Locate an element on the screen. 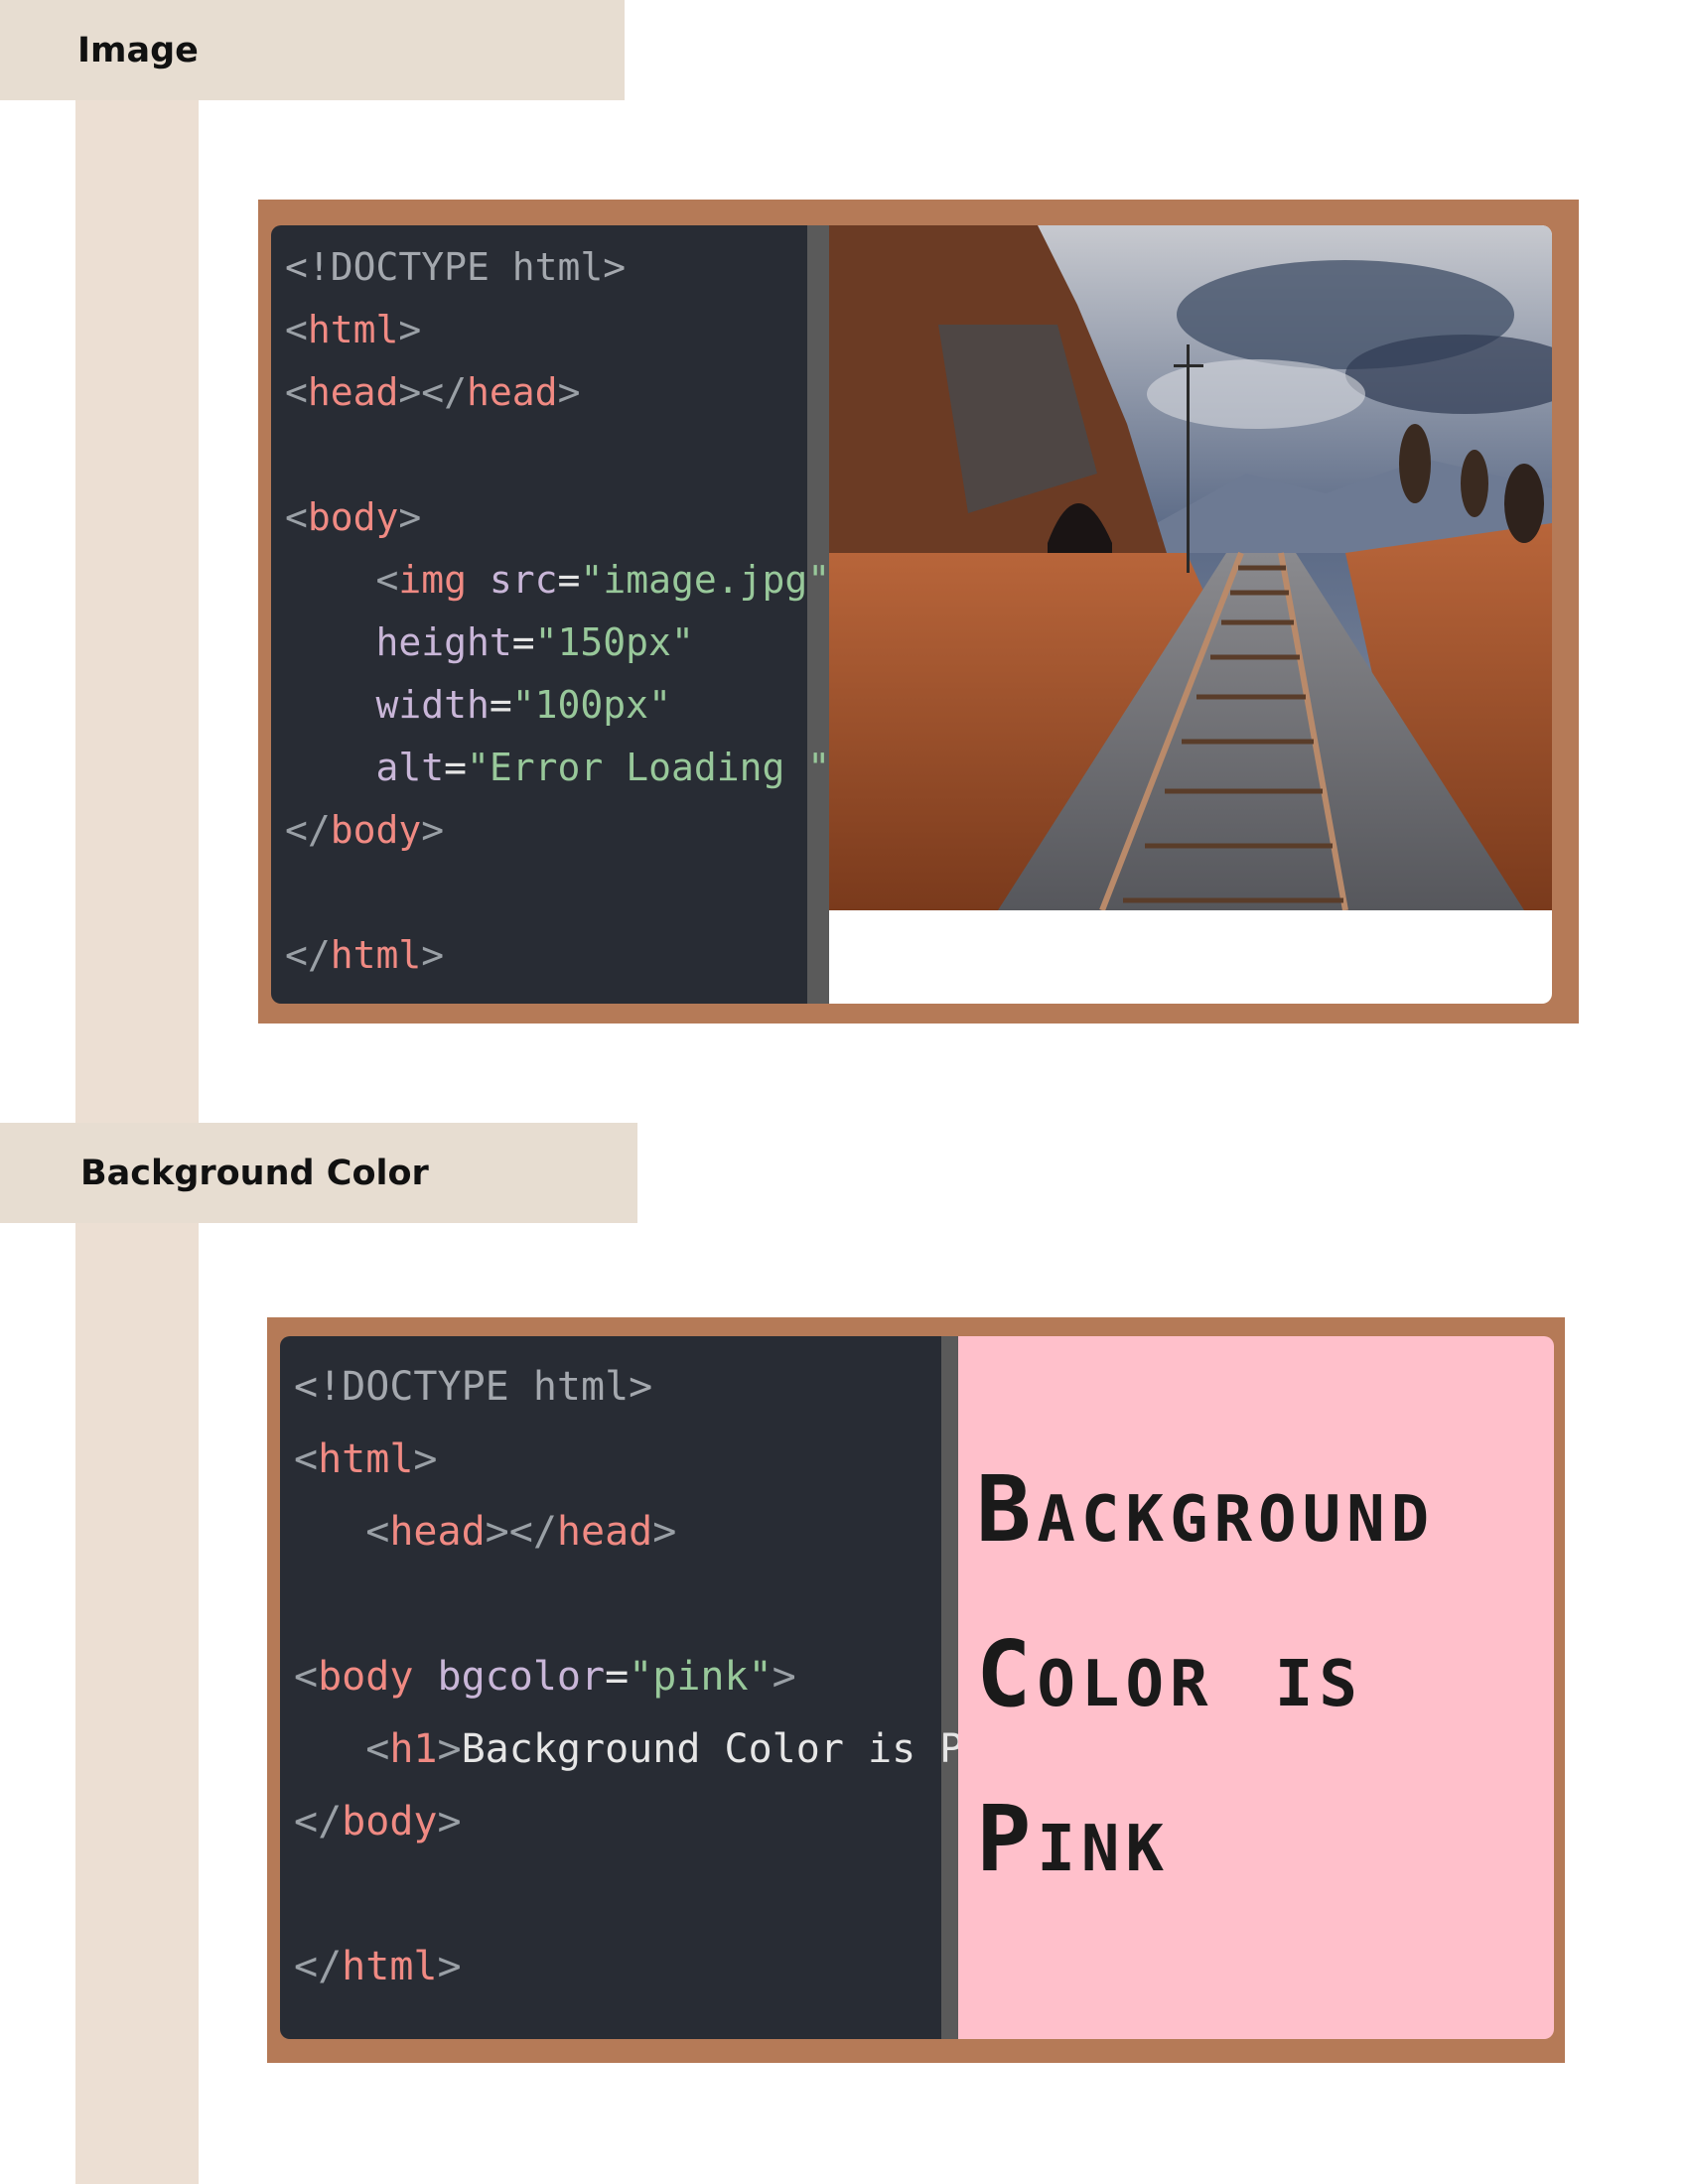  code-token: Background Color is Pink is located at coordinates (748, 1749).